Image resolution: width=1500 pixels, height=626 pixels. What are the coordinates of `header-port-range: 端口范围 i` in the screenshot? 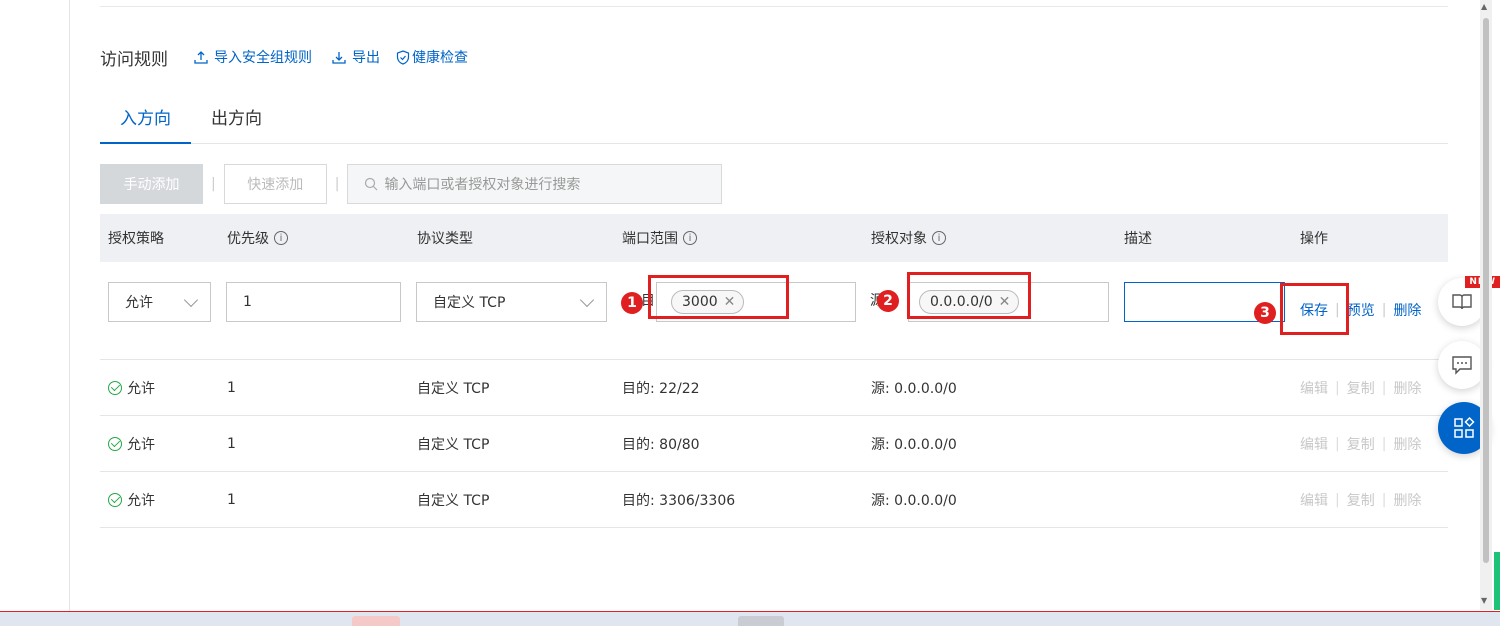 It's located at (659, 238).